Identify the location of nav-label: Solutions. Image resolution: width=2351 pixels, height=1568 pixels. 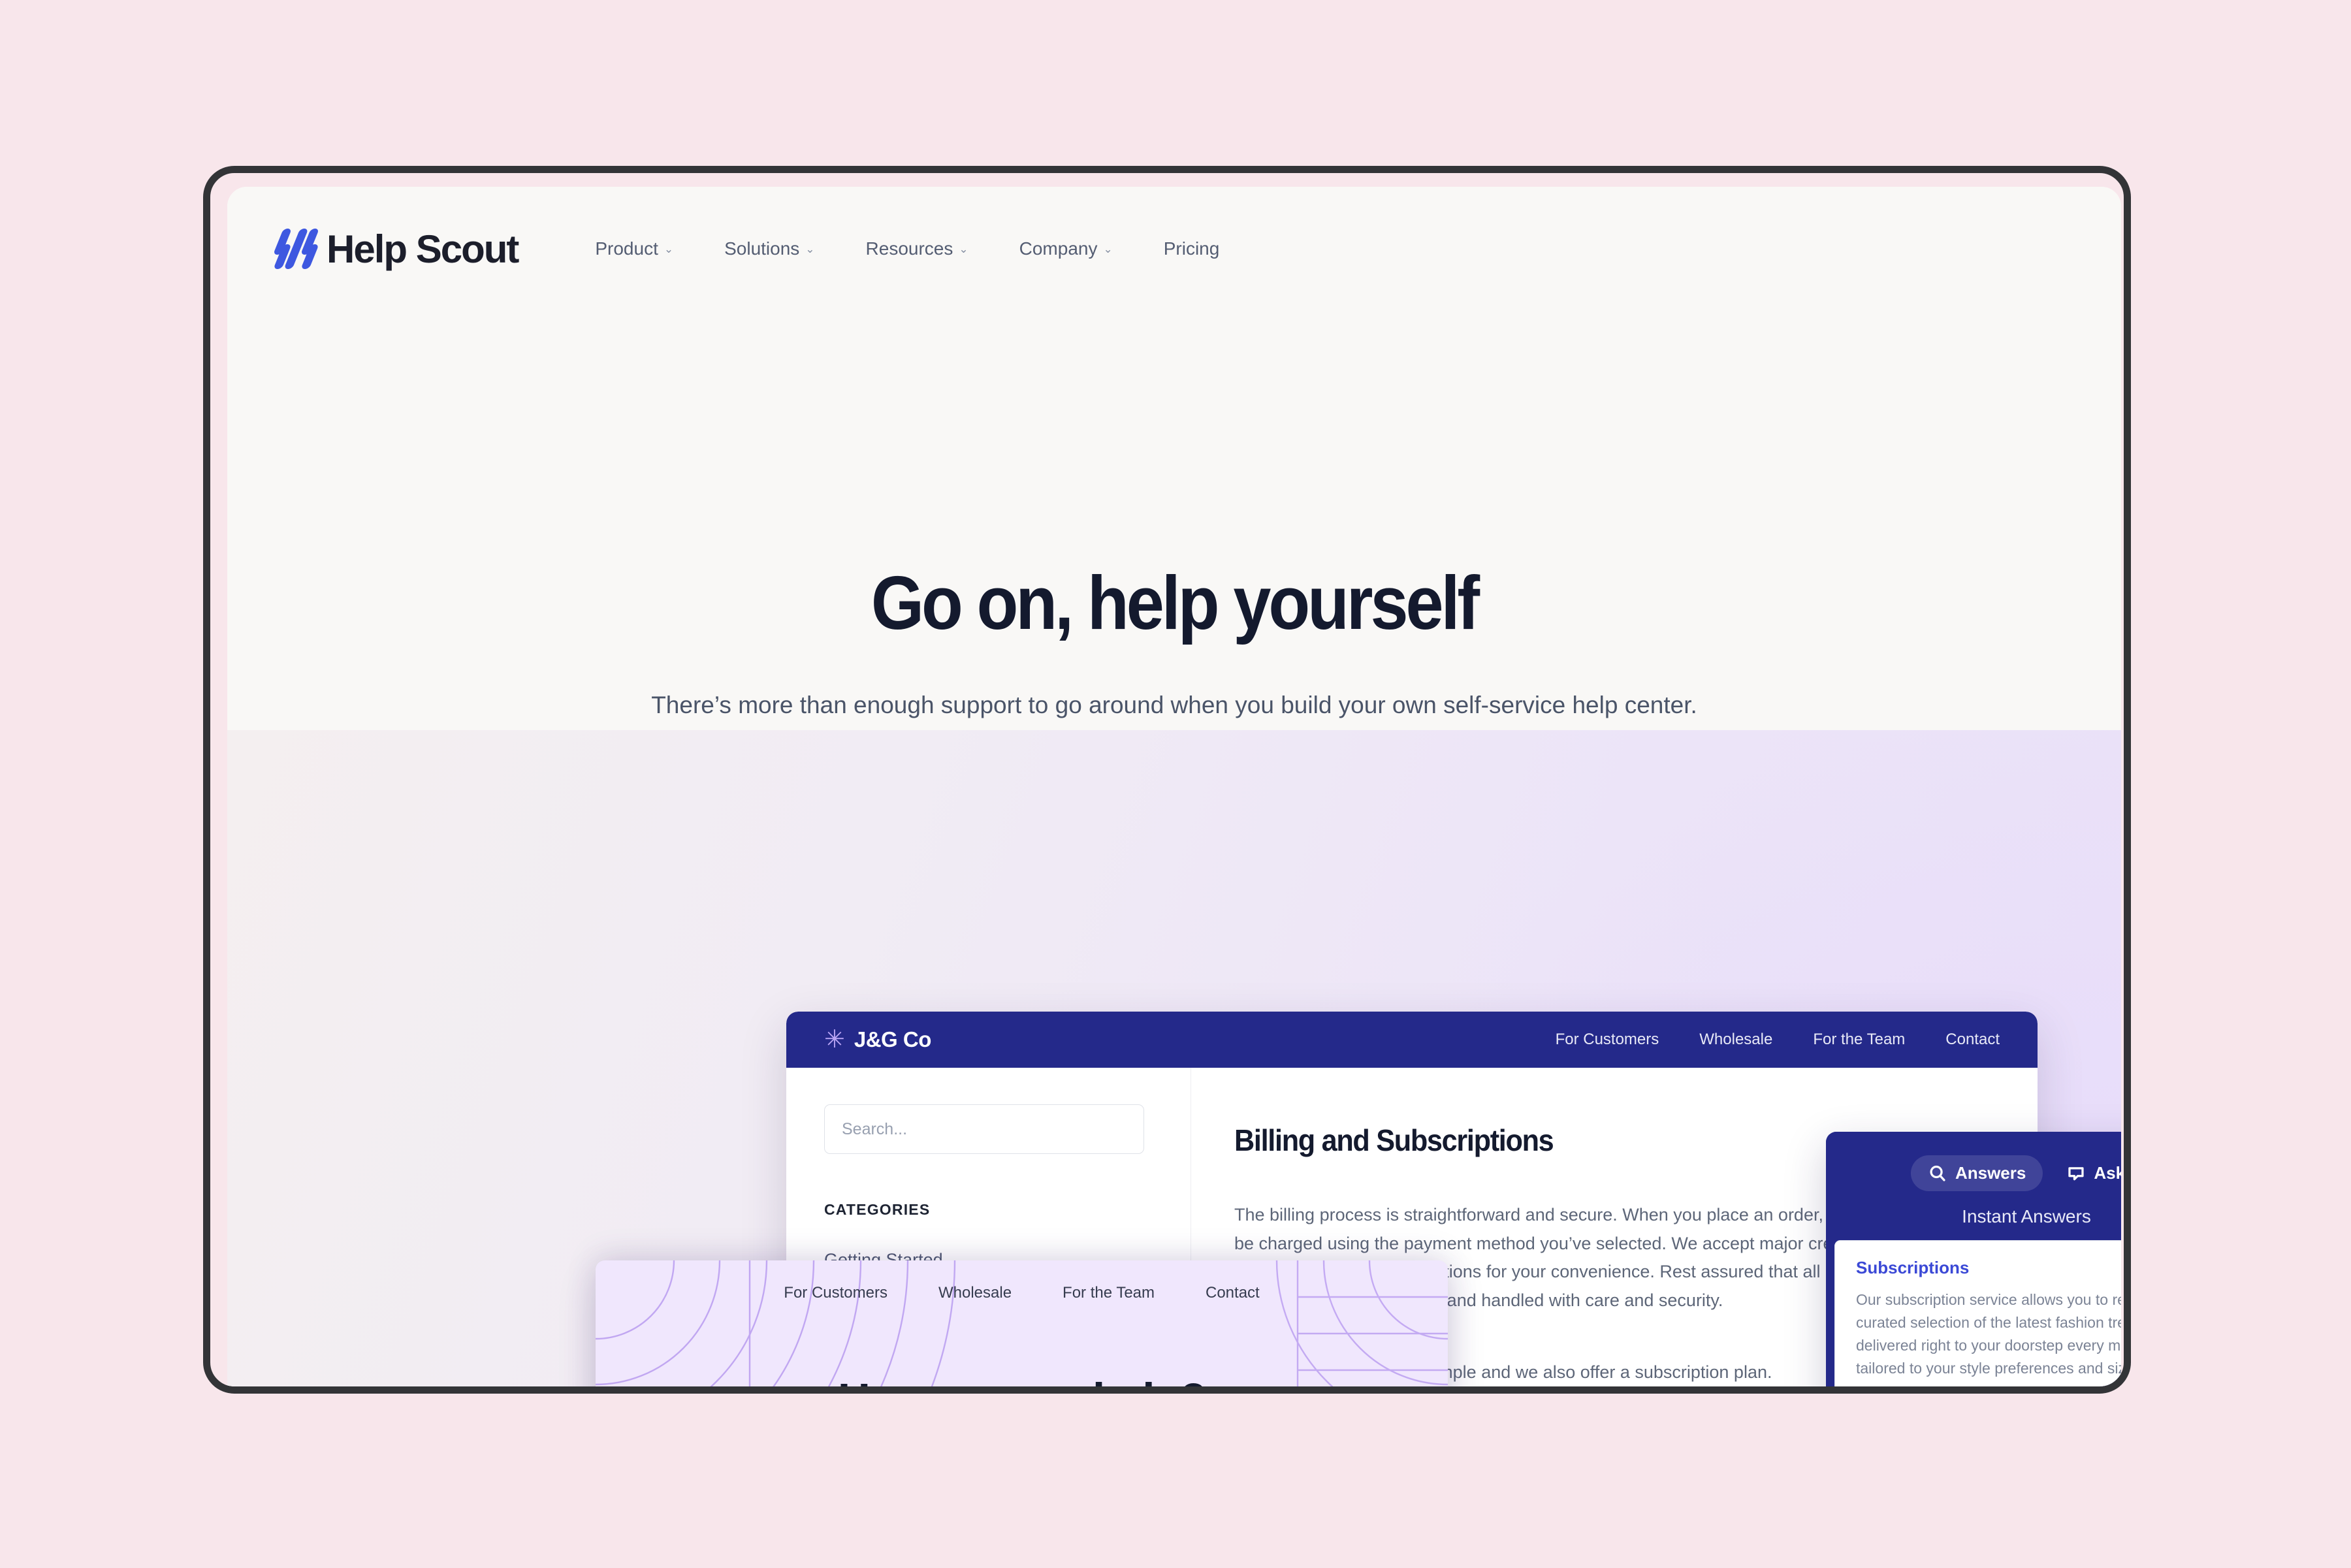
(762, 248).